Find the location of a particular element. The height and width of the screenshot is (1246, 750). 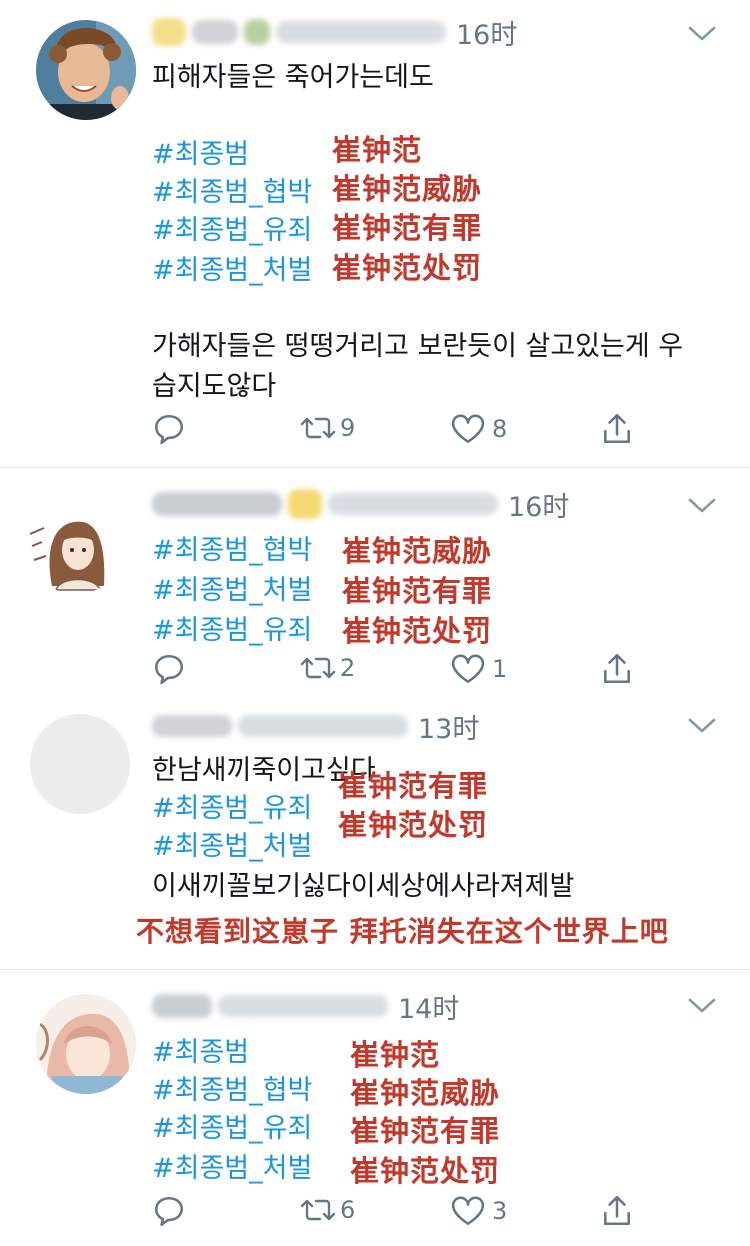

tweet-header: 14时 is located at coordinates (305, 1006).